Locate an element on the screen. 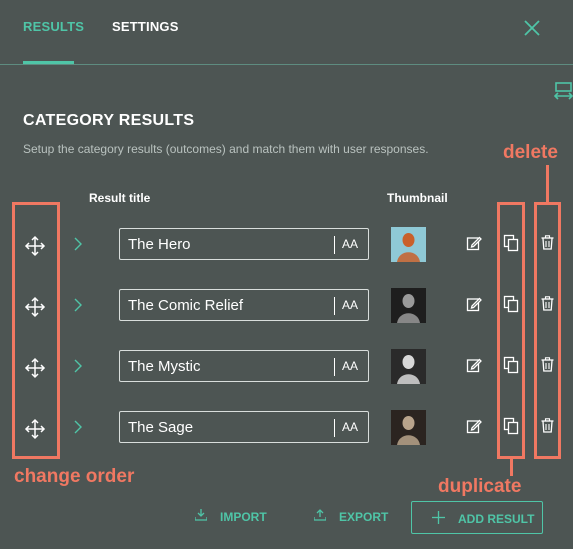 Image resolution: width=573 pixels, height=549 pixels. export-icon is located at coordinates (320, 515).